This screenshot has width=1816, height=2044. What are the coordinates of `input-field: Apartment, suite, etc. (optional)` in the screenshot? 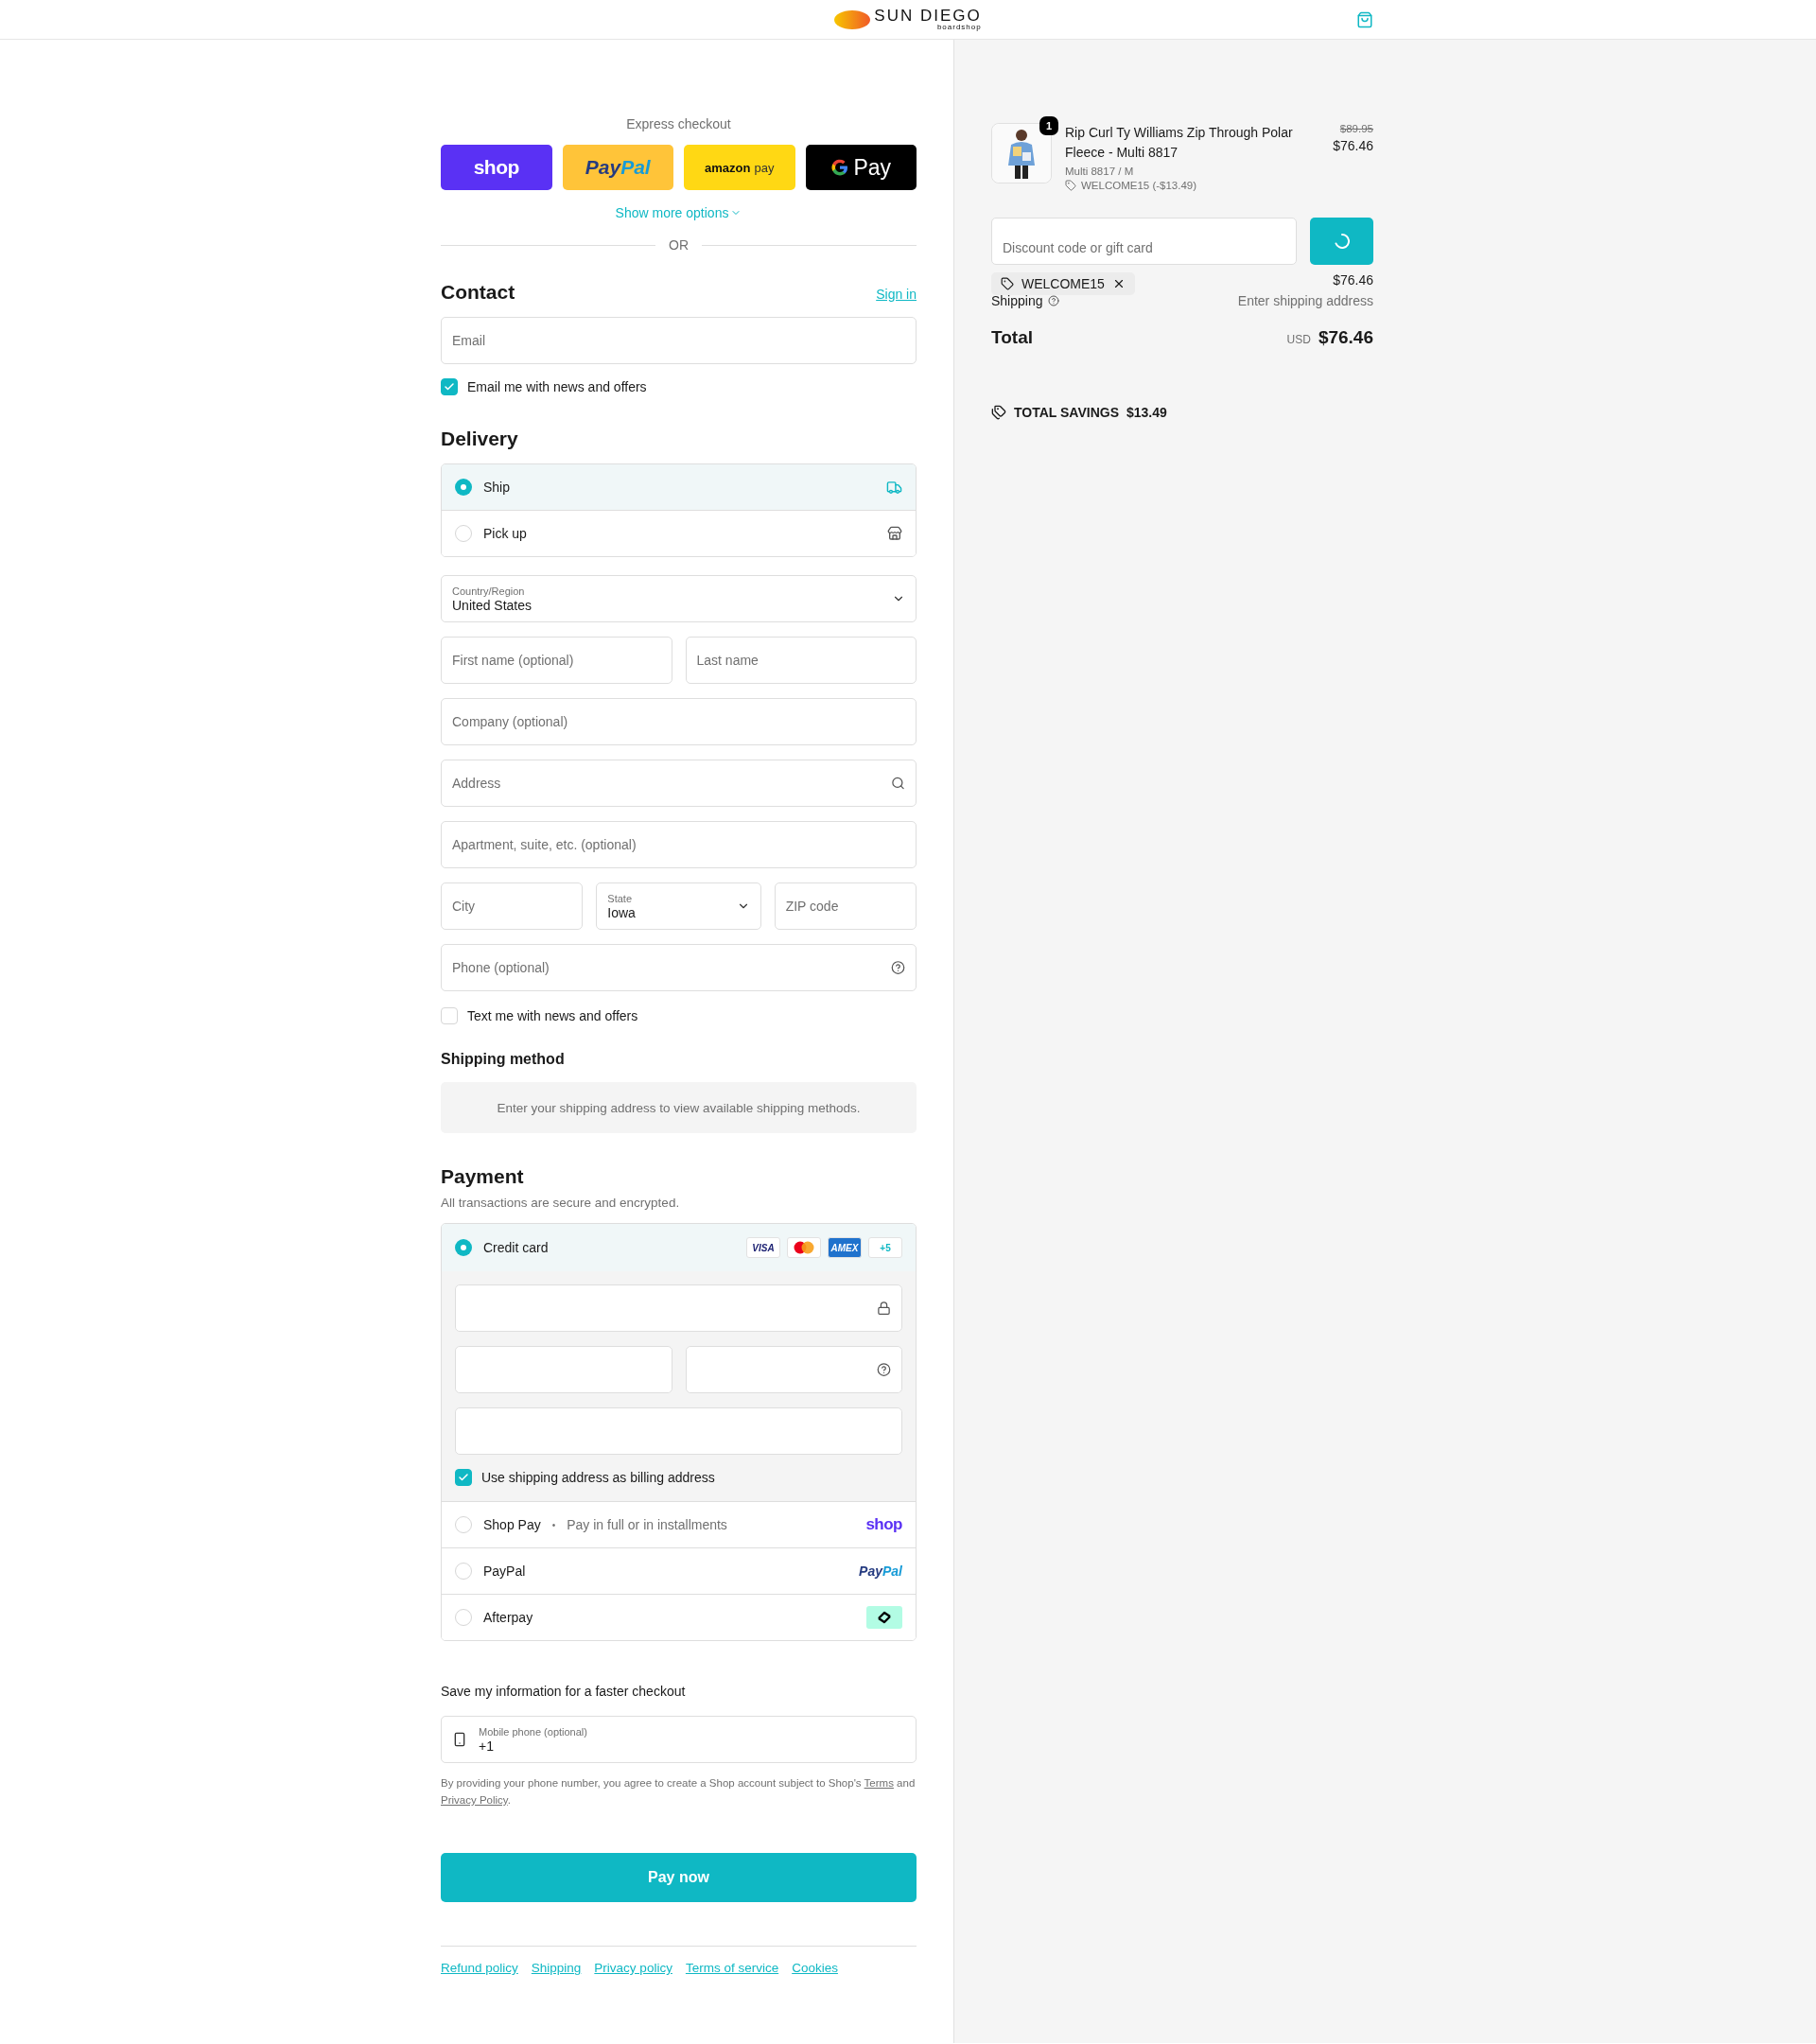 It's located at (679, 844).